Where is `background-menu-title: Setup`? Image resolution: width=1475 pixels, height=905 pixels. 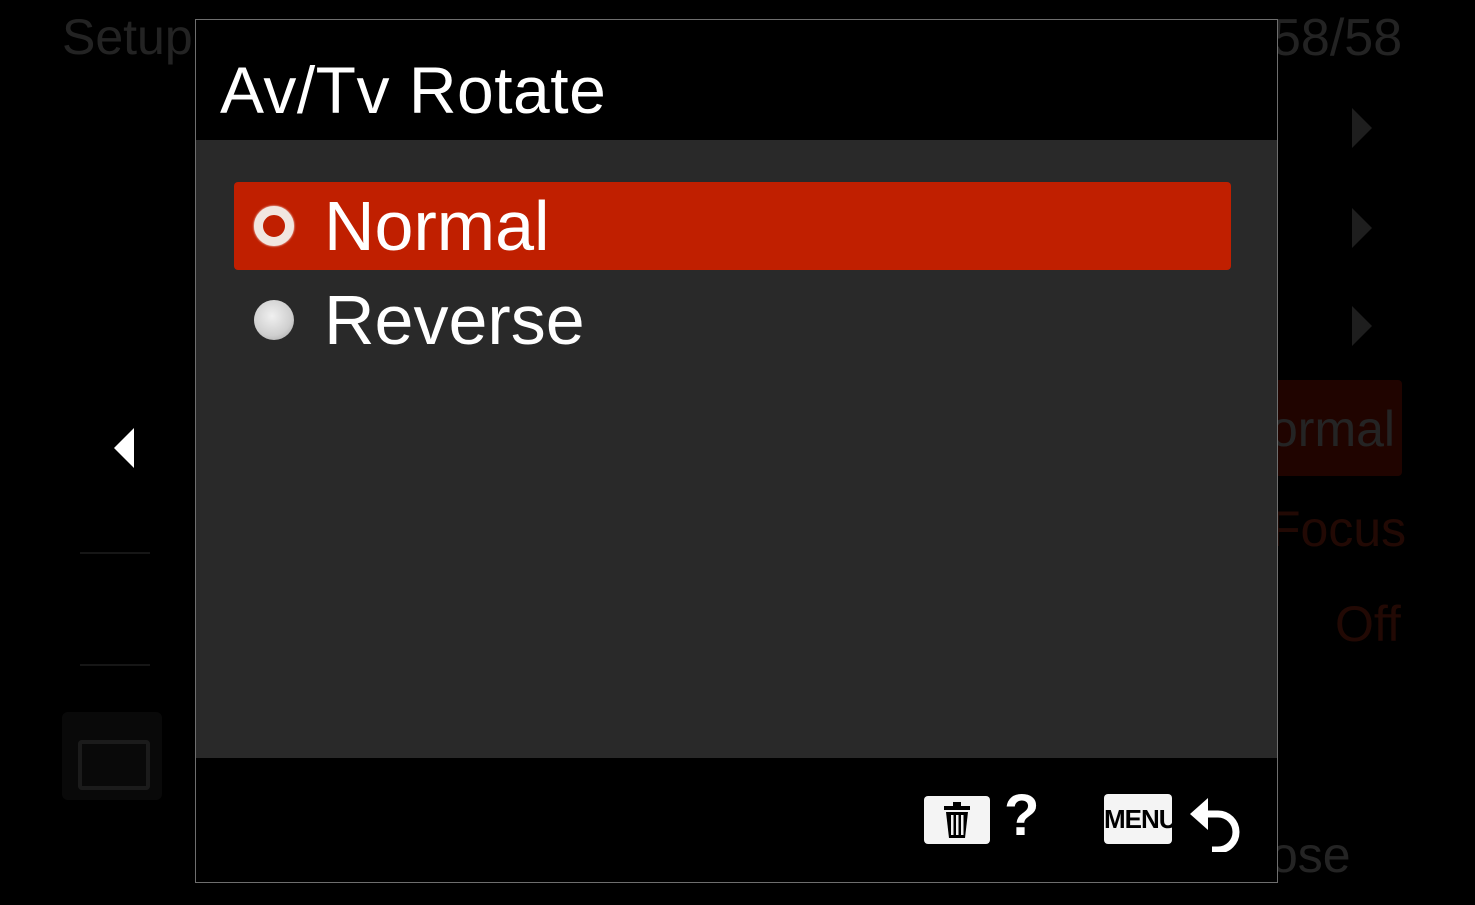 background-menu-title: Setup is located at coordinates (127, 37).